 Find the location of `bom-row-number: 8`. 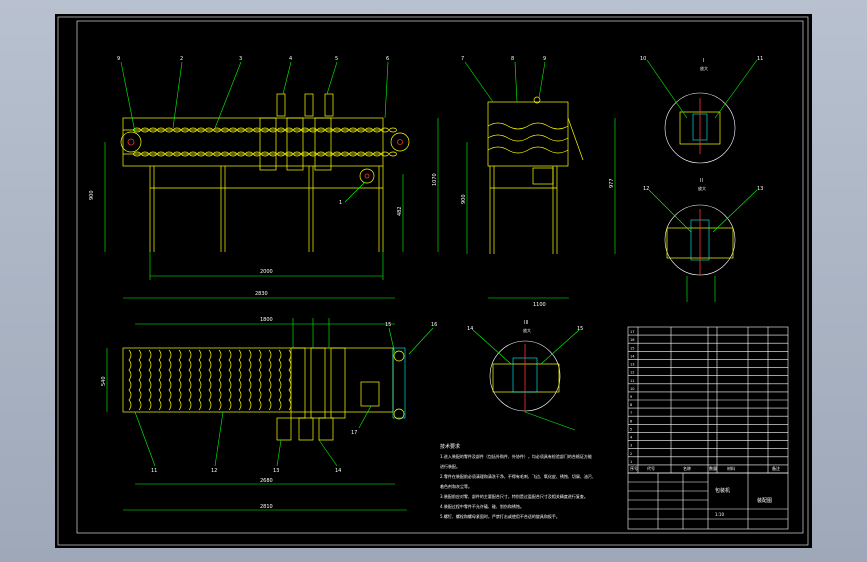

bom-row-number: 8 is located at coordinates (631, 405).